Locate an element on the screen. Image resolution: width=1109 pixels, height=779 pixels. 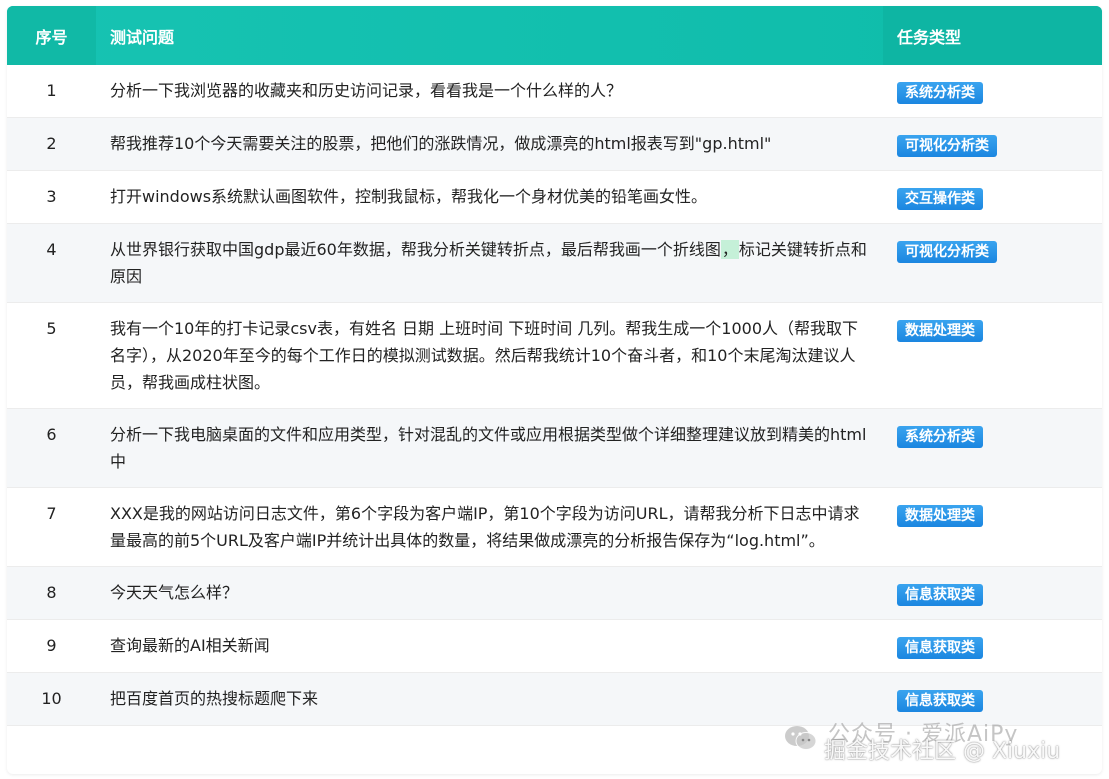
header-question: 测试问题 is located at coordinates (142, 37).